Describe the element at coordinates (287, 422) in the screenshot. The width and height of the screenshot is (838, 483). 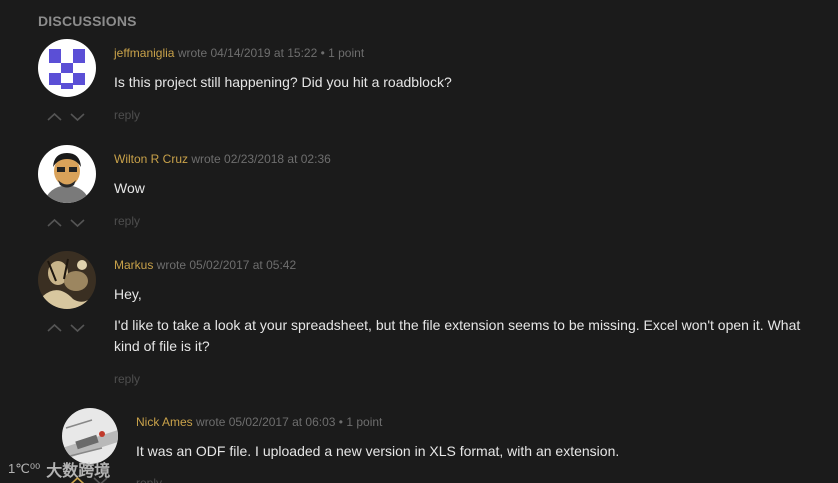
I see `timestamp: wrote 05/02/2017 at 06:03 • 1 point` at that location.